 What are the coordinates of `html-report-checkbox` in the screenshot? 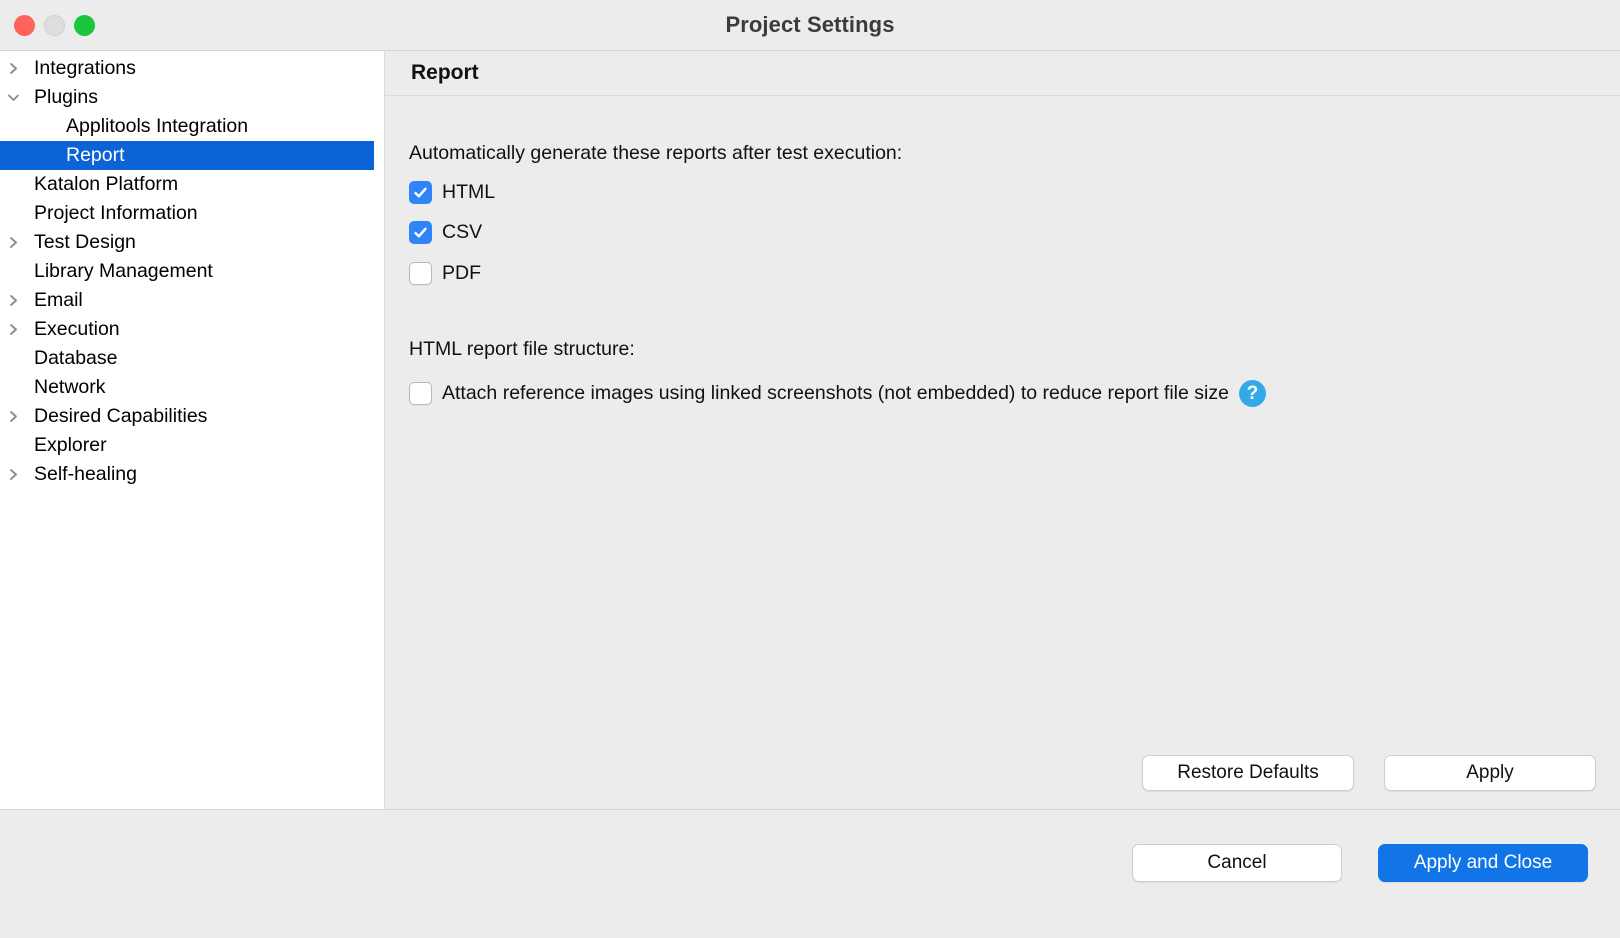 It's located at (420, 192).